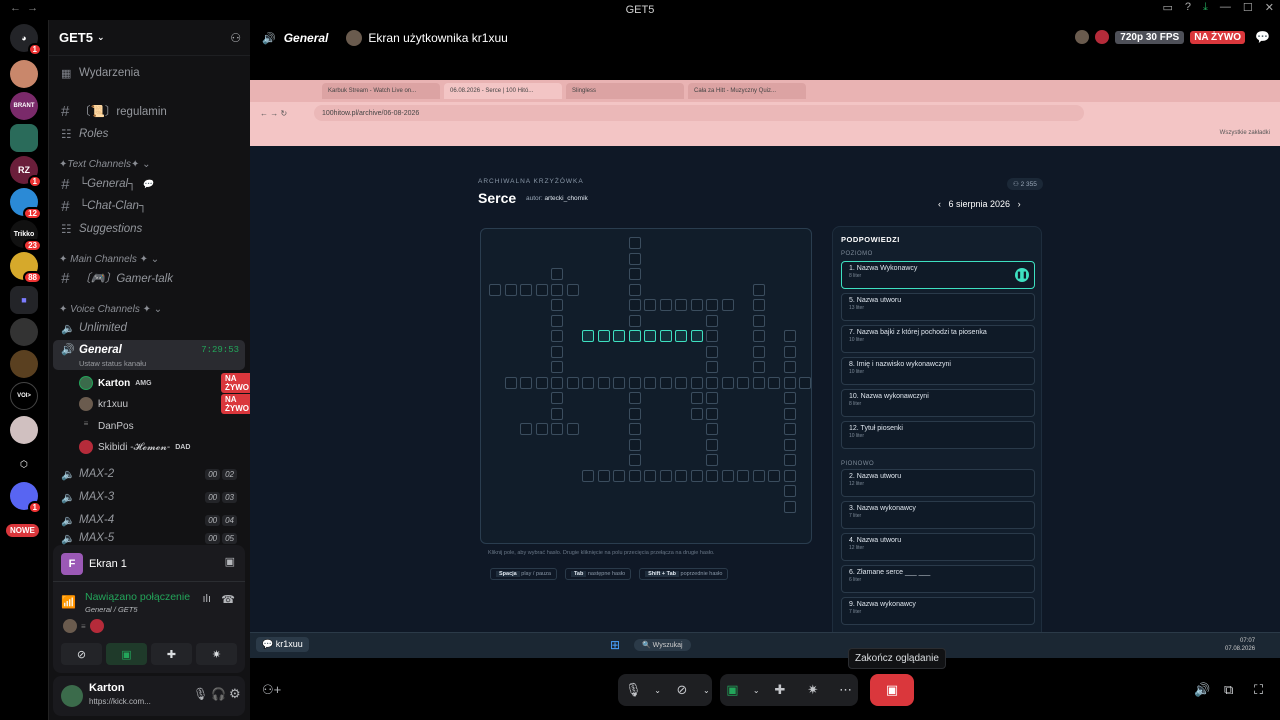  I want to click on screen-close-icon: ▣, so click(230, 561).